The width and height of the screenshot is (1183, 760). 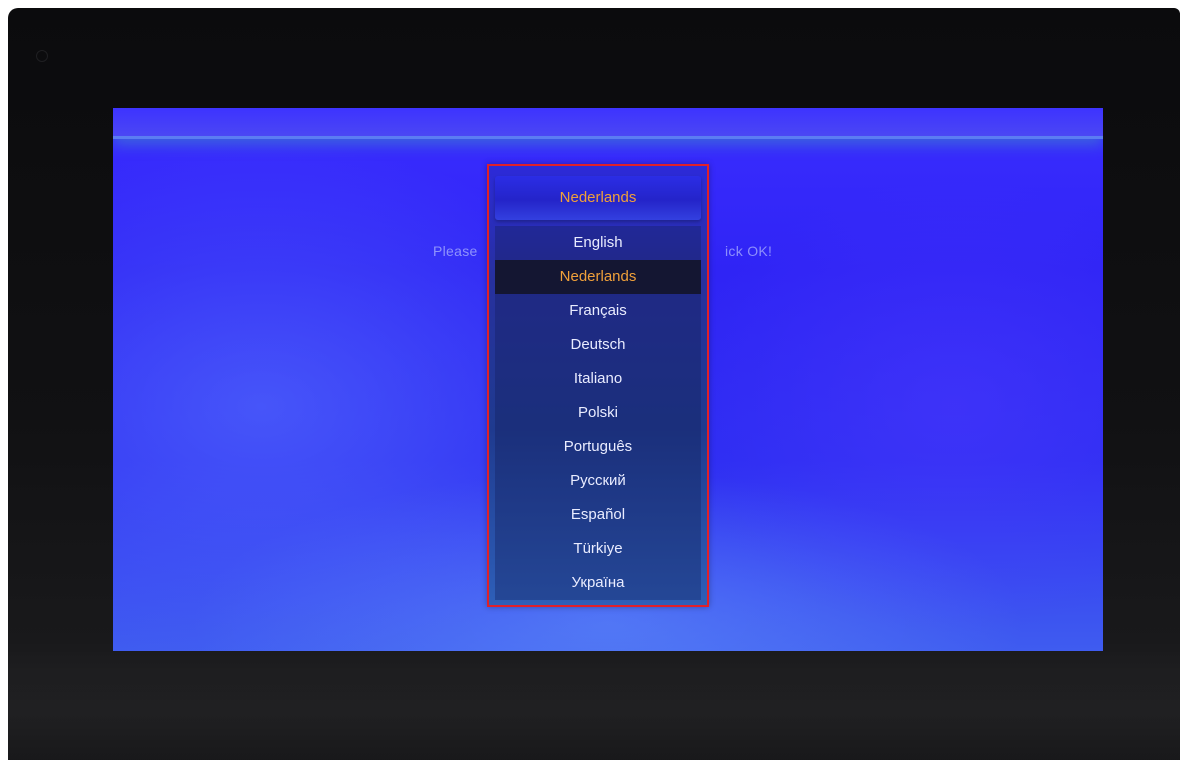 I want to click on language-option-turkiye: Türkiye, so click(x=598, y=549).